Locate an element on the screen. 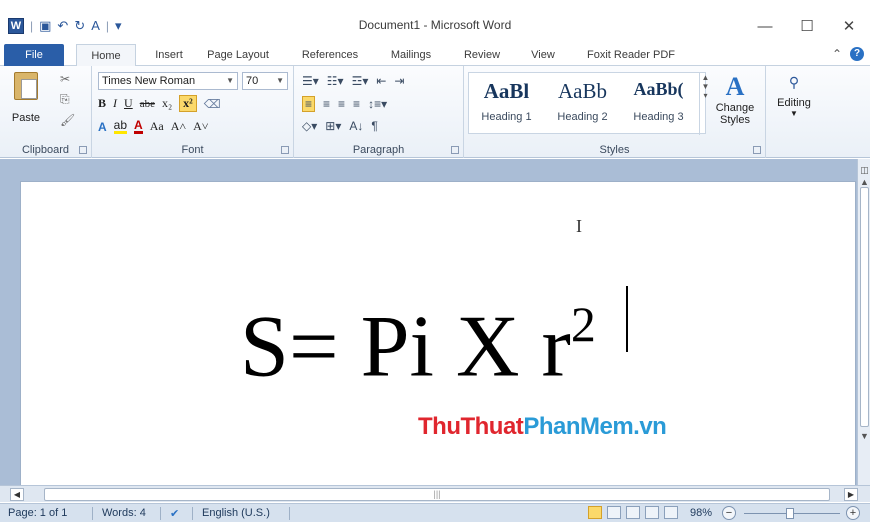 This screenshot has width=870, height=522. justify-icon: ≡ is located at coordinates (356, 104).